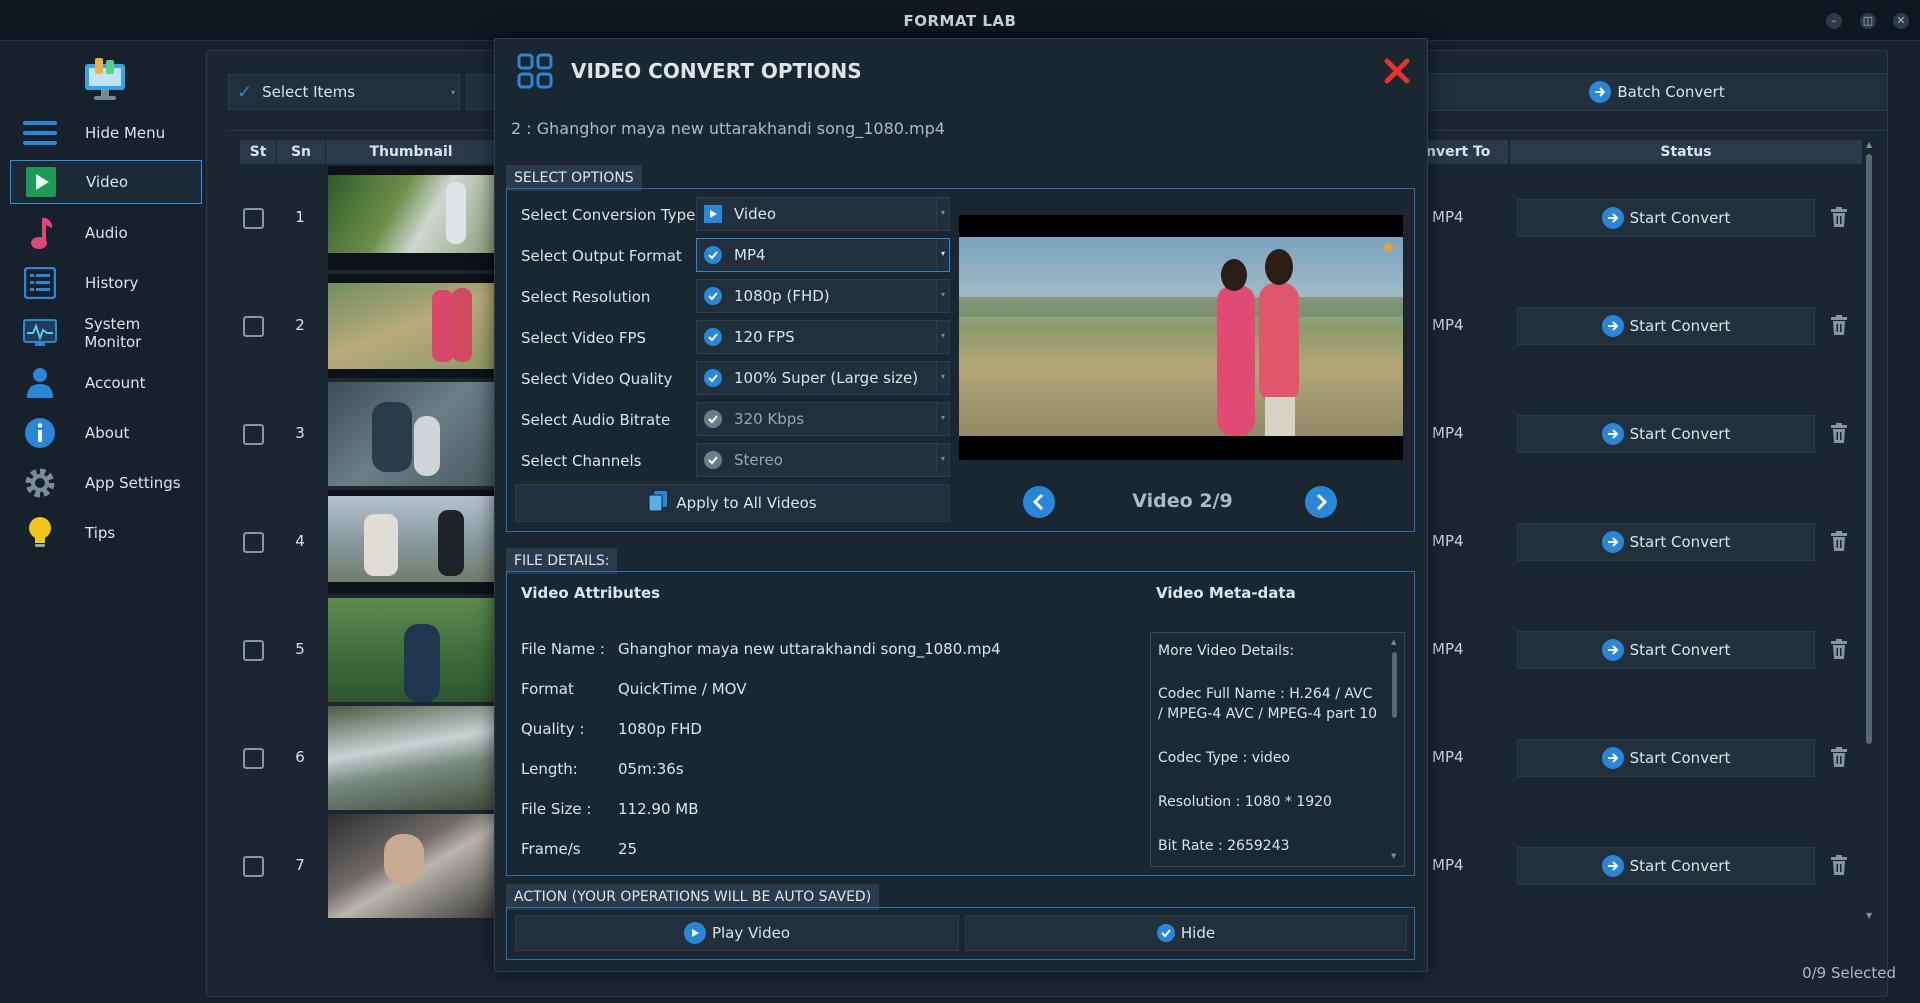 Image resolution: width=1920 pixels, height=1003 pixels. What do you see at coordinates (1397, 71) in the screenshot?
I see `close-icon` at bounding box center [1397, 71].